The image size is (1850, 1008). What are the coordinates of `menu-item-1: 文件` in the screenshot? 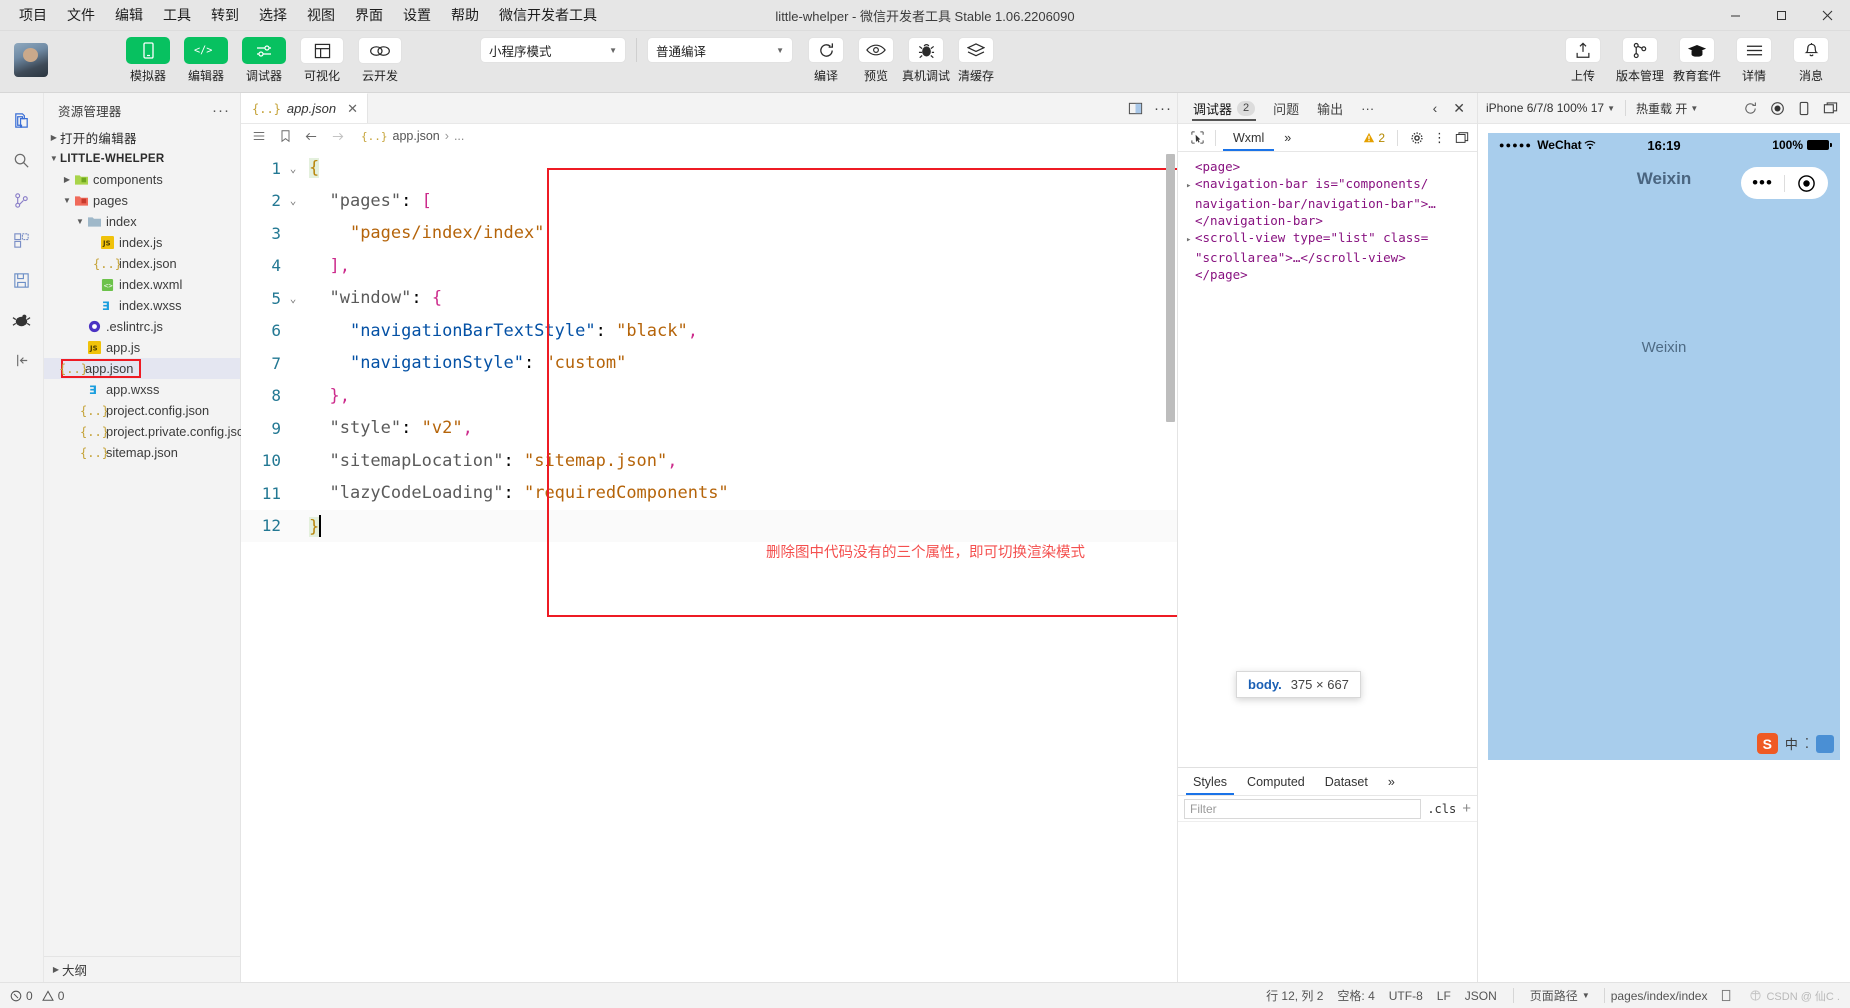 It's located at (81, 15).